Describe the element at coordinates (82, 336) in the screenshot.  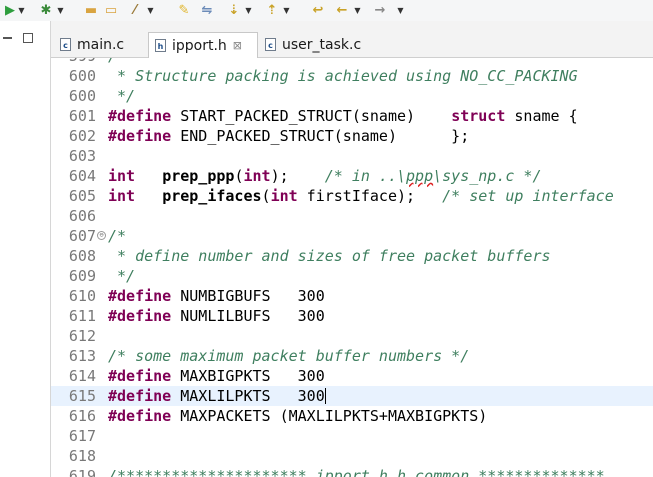
I see `line-number: 612` at that location.